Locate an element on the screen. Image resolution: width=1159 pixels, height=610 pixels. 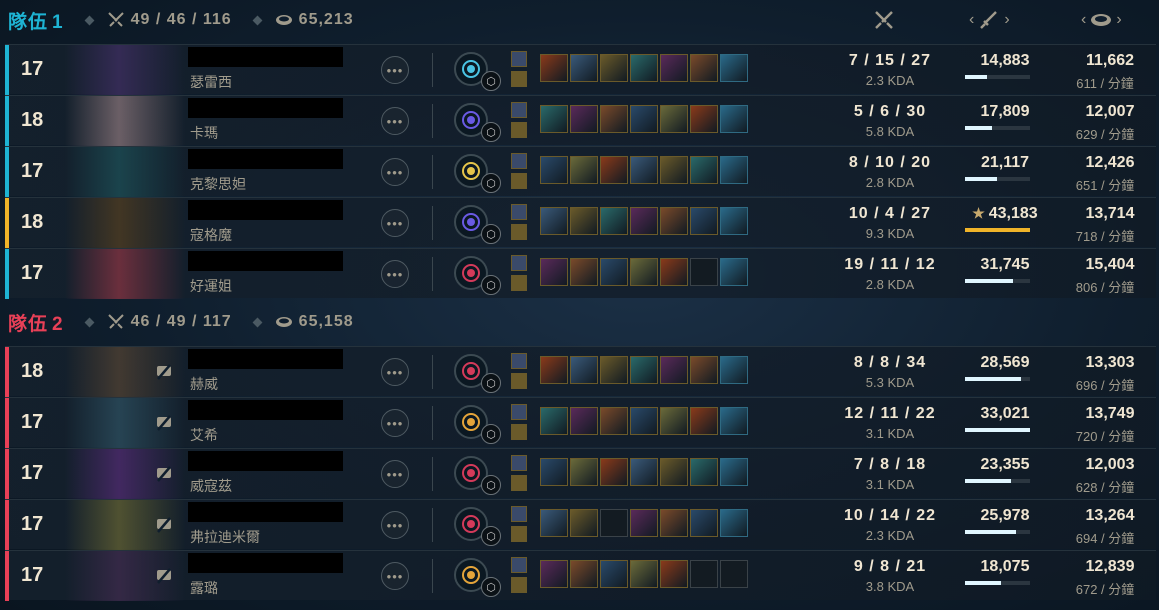
gold-next-arrow: › is located at coordinates (1118, 20).